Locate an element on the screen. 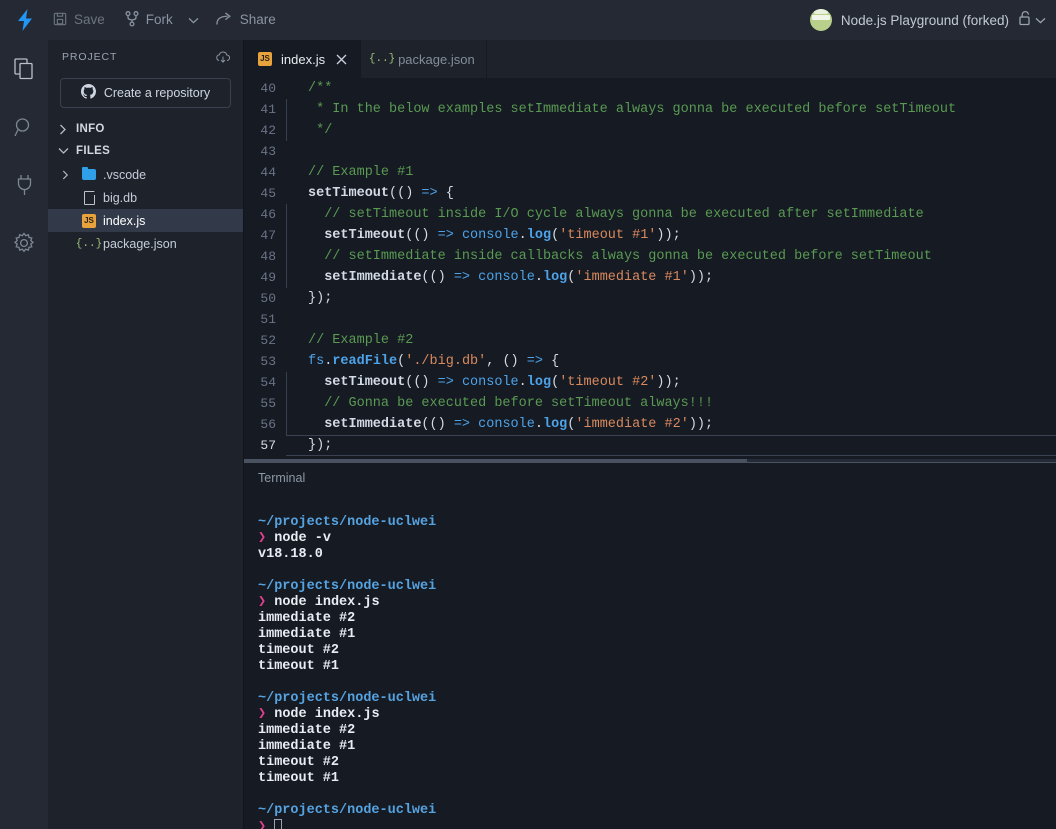 The image size is (1056, 829). sidebar-section-files: FILES is located at coordinates (145, 151).